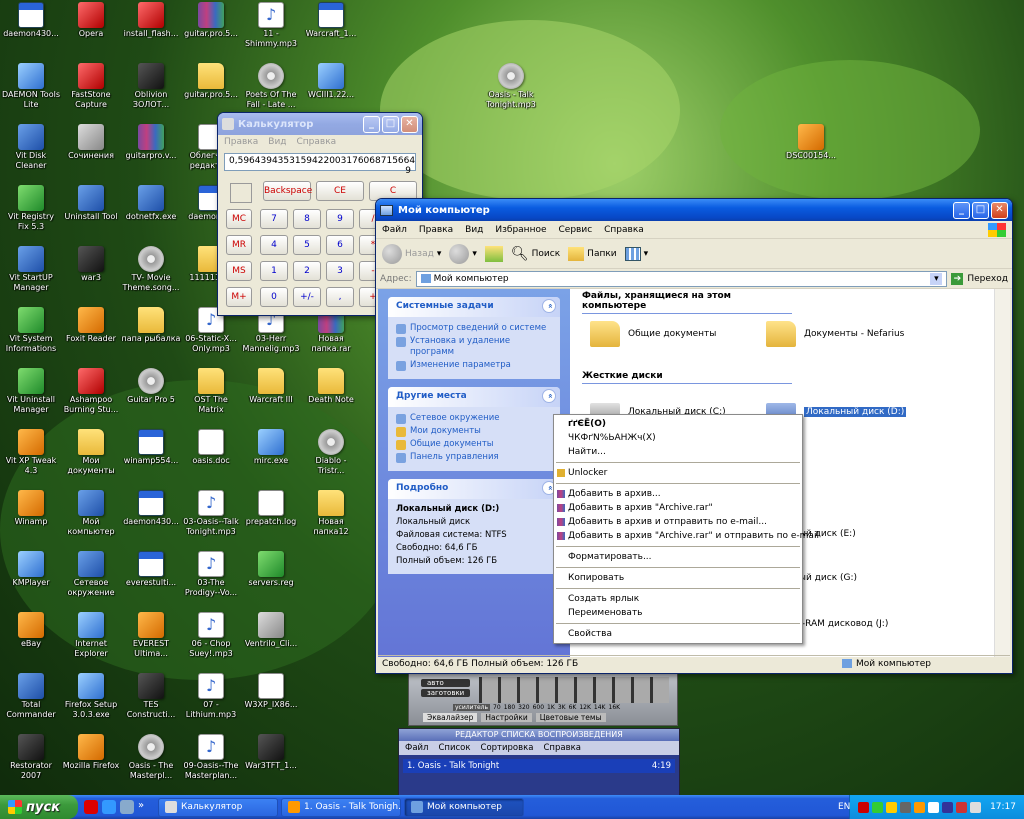  I want to click on tab-color-themes: Цветовые темы, so click(570, 717).